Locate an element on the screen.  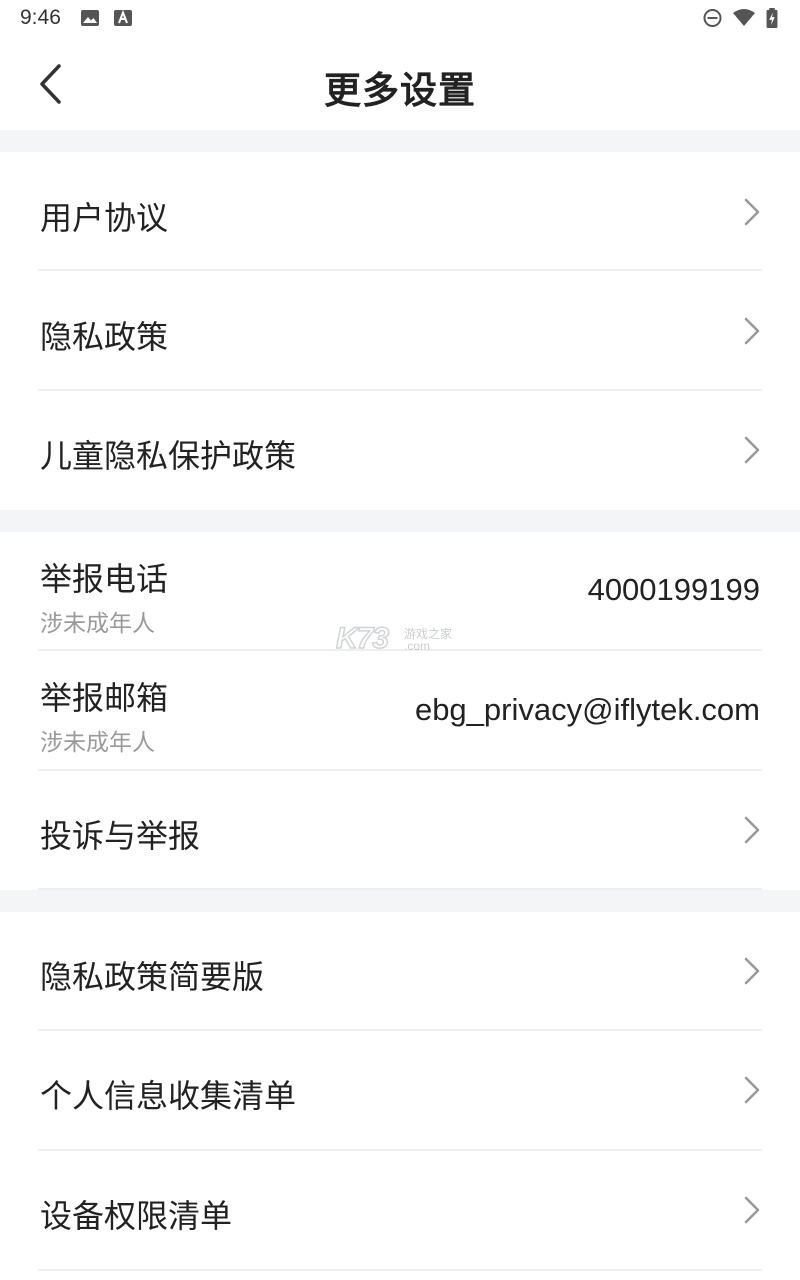
report-phone-value: 4000199199 is located at coordinates (674, 590).